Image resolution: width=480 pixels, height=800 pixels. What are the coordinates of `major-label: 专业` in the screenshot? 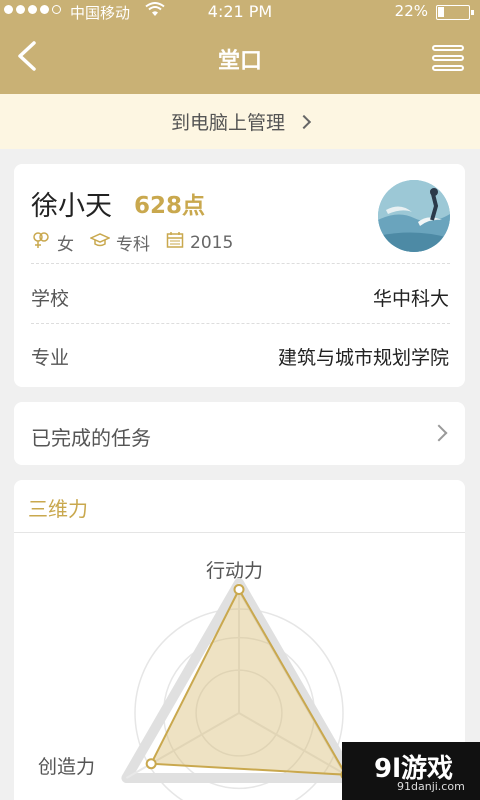 It's located at (50, 358).